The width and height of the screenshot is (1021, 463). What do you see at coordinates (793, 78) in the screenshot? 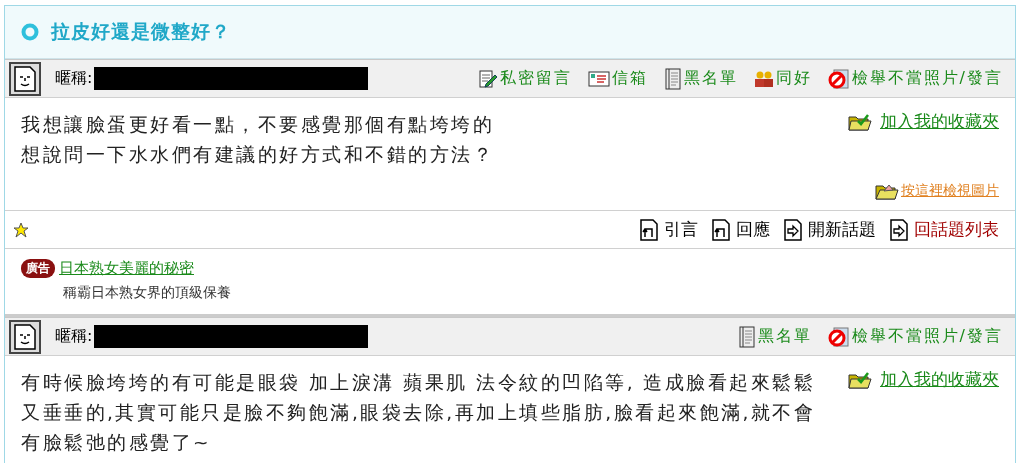
I see `link-label: 同好` at bounding box center [793, 78].